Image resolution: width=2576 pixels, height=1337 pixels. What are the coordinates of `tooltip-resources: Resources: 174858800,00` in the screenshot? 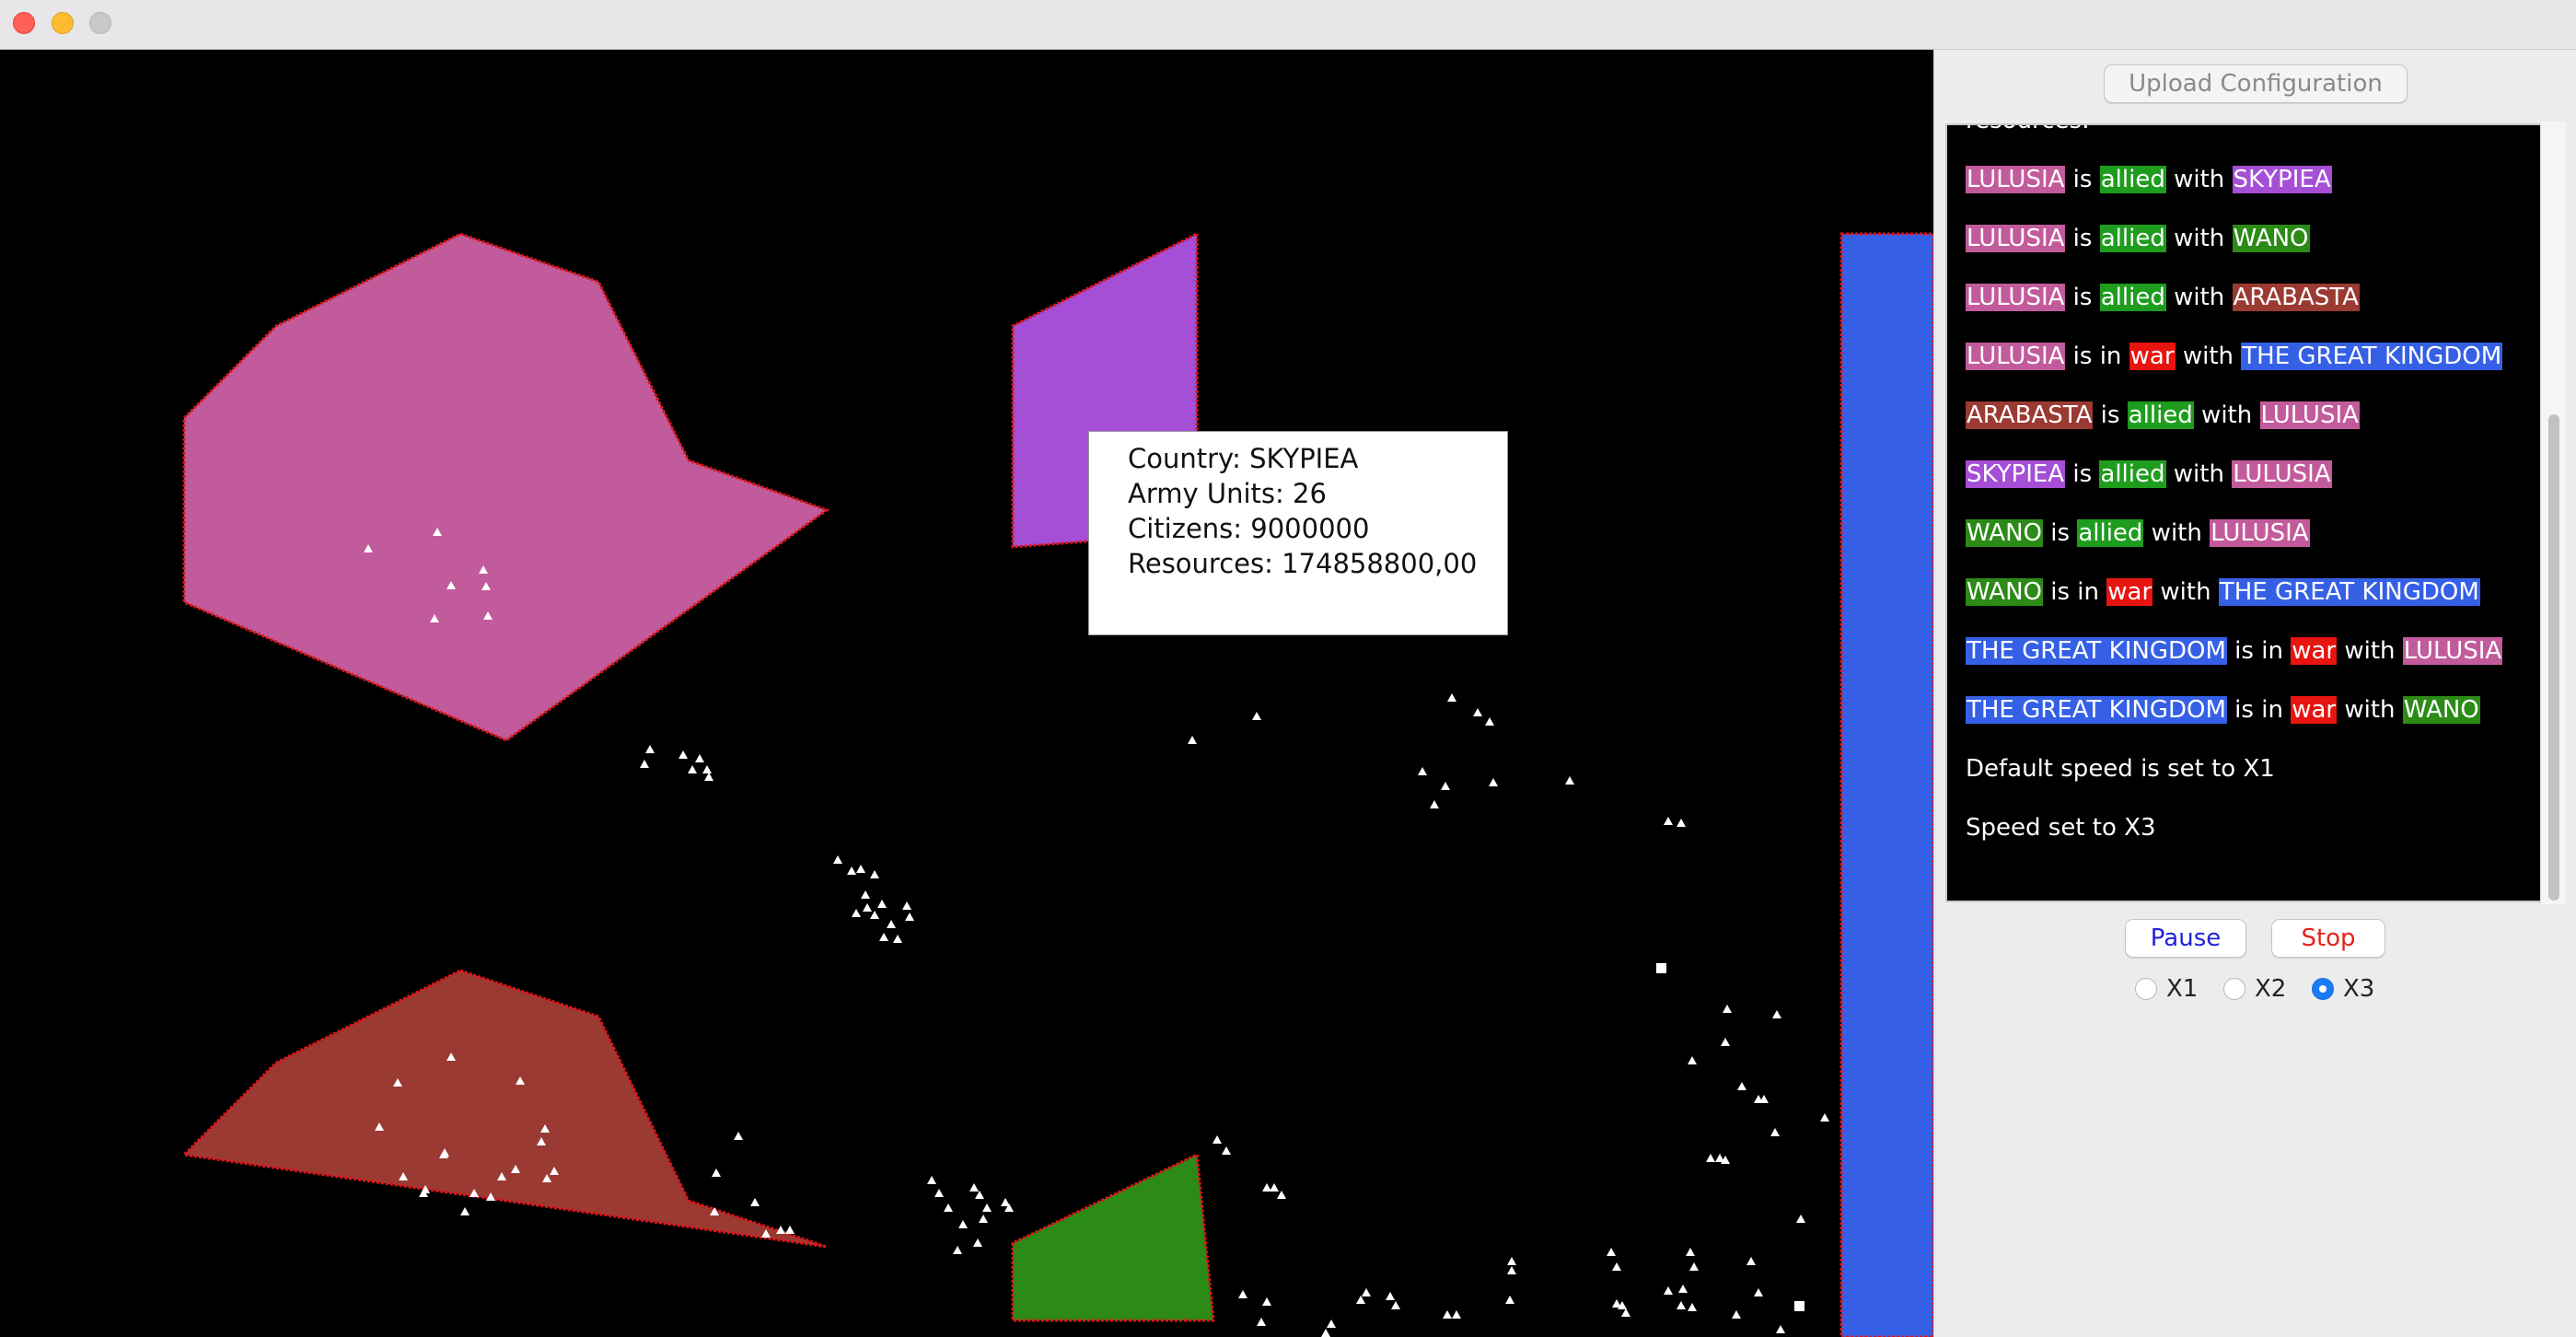 It's located at (1303, 563).